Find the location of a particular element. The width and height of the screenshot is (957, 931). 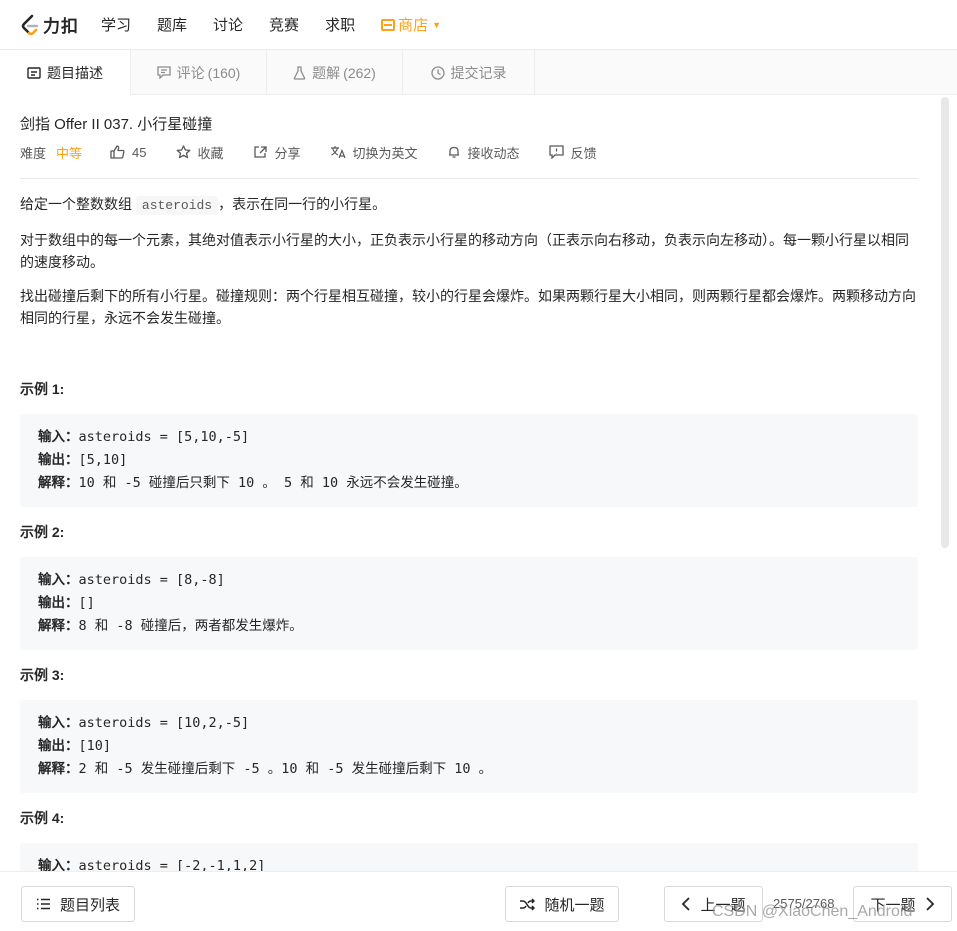

explain-value: 2 和 -5 发生碰撞后剩下 -5 。10 和 -5 发生碰撞后剩下 10 。 is located at coordinates (285, 769).